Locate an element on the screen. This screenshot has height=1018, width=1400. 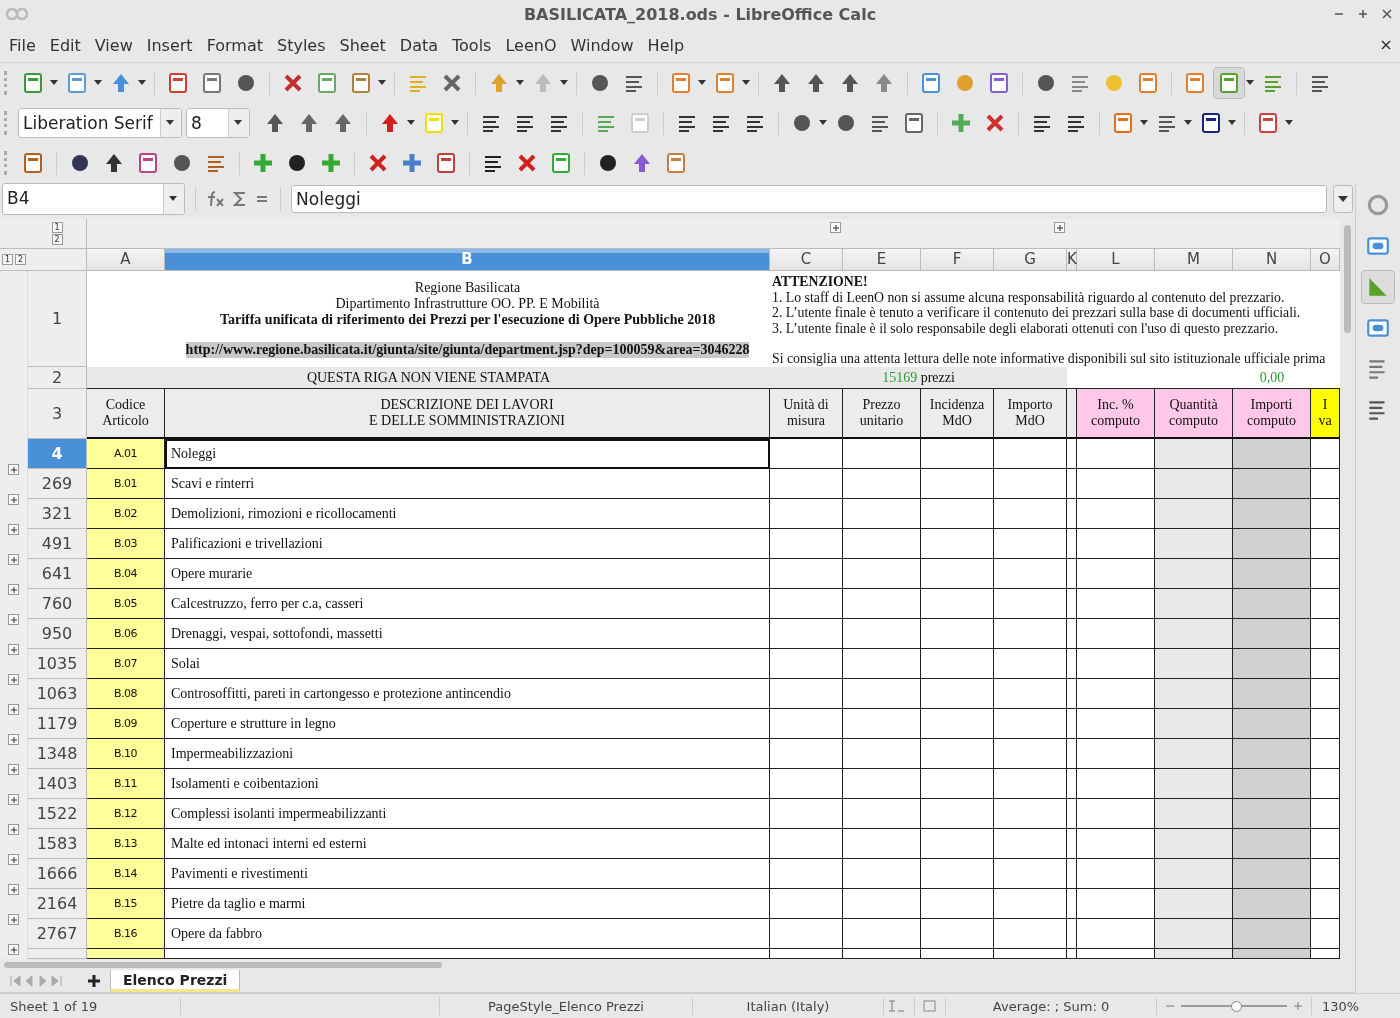
row-header: 641 is located at coordinates (57, 574).